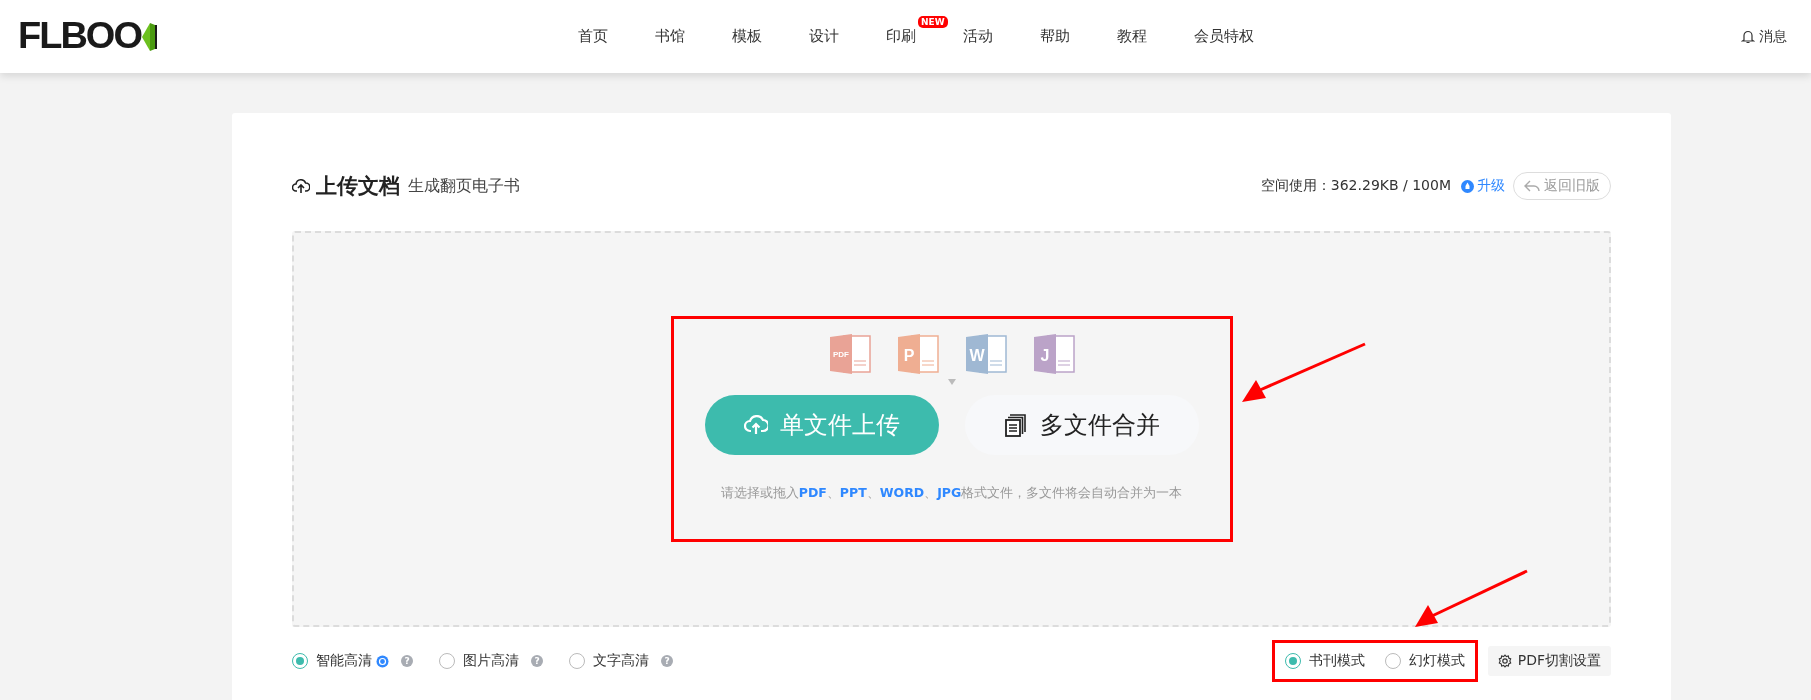 This screenshot has height=700, width=1811. I want to click on page-subtitle: 生成翻页电子书, so click(464, 186).